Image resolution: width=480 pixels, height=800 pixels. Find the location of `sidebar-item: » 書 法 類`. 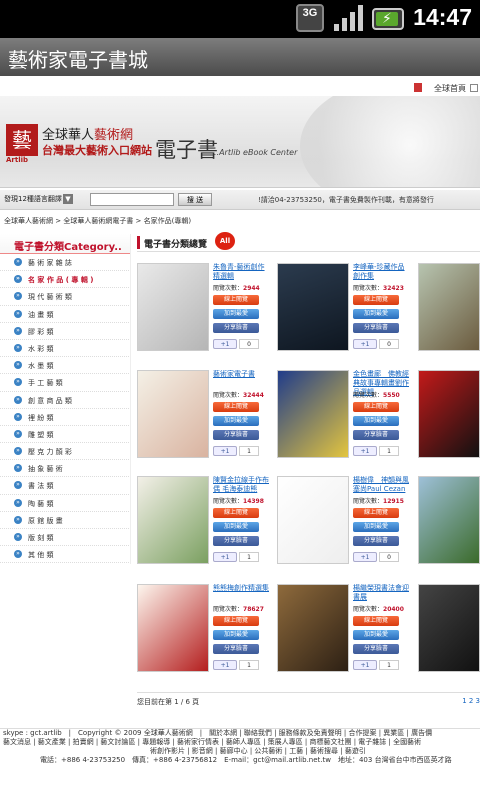

sidebar-item: » 書 法 類 is located at coordinates (65, 486).